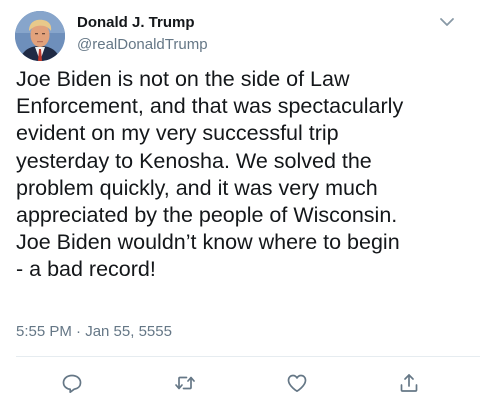  What do you see at coordinates (297, 383) in the screenshot?
I see `heart-icon` at bounding box center [297, 383].